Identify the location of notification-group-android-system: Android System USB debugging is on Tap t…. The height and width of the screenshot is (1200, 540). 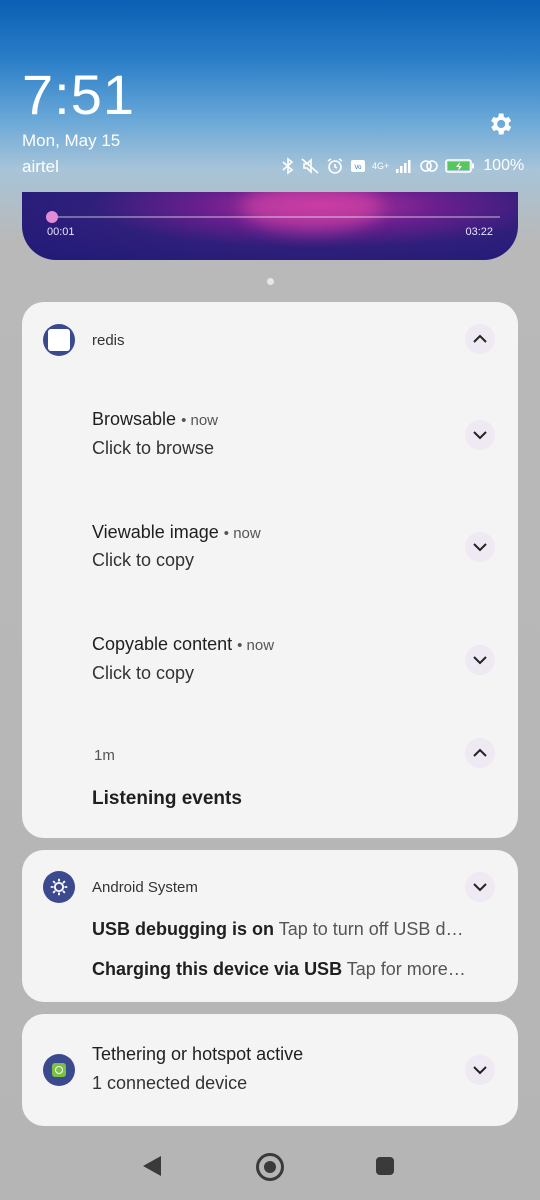
(270, 926).